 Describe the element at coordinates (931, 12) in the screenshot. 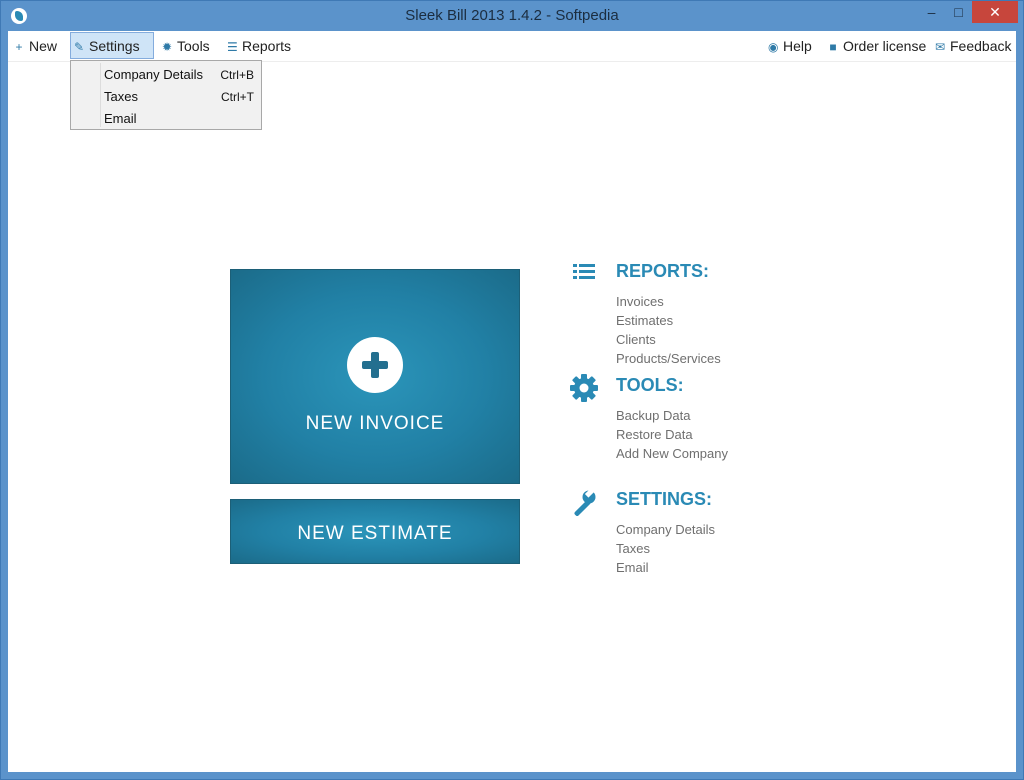

I see `minimize-button: –` at that location.